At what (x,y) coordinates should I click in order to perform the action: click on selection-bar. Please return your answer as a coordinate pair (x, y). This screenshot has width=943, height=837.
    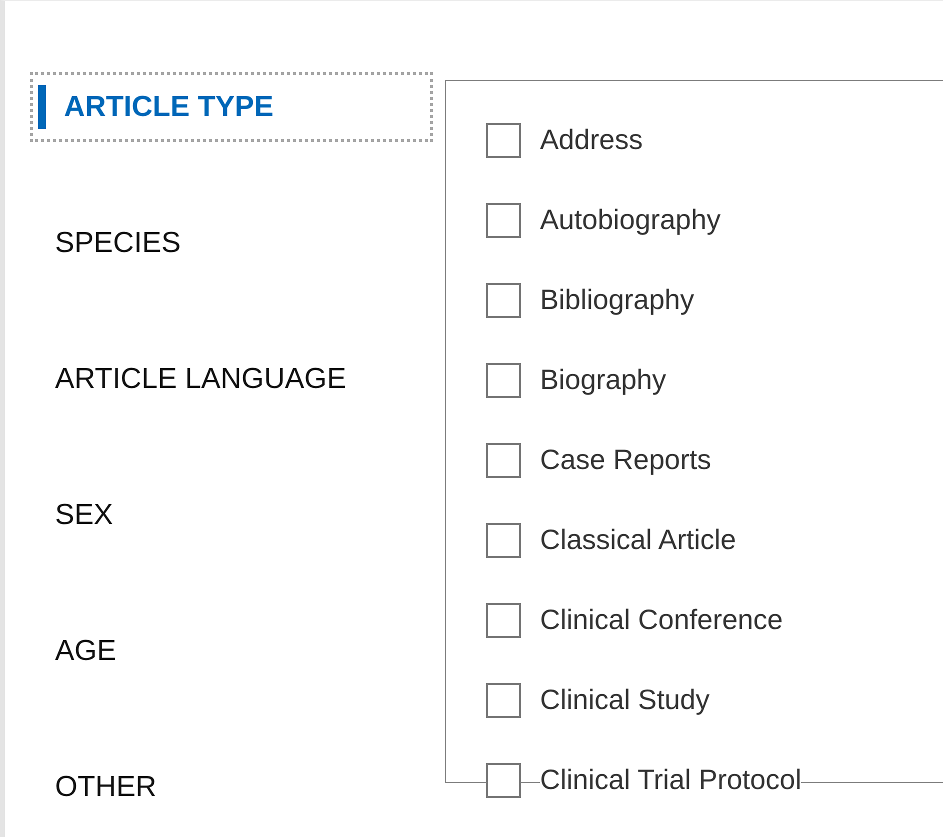
    Looking at the image, I should click on (42, 107).